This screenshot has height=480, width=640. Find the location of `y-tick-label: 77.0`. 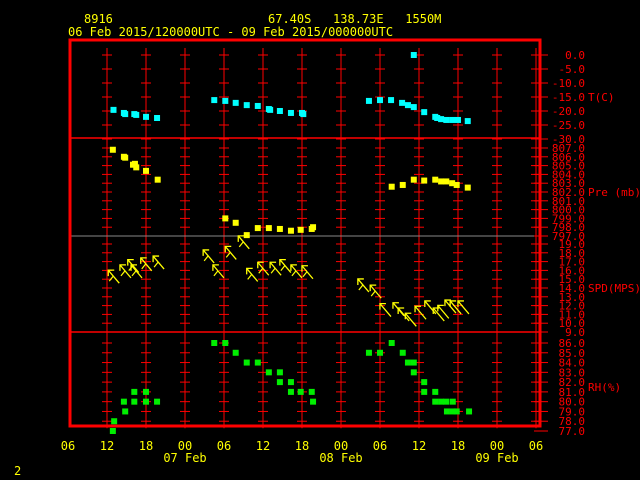

y-tick-label: 77.0 is located at coordinates (572, 431).